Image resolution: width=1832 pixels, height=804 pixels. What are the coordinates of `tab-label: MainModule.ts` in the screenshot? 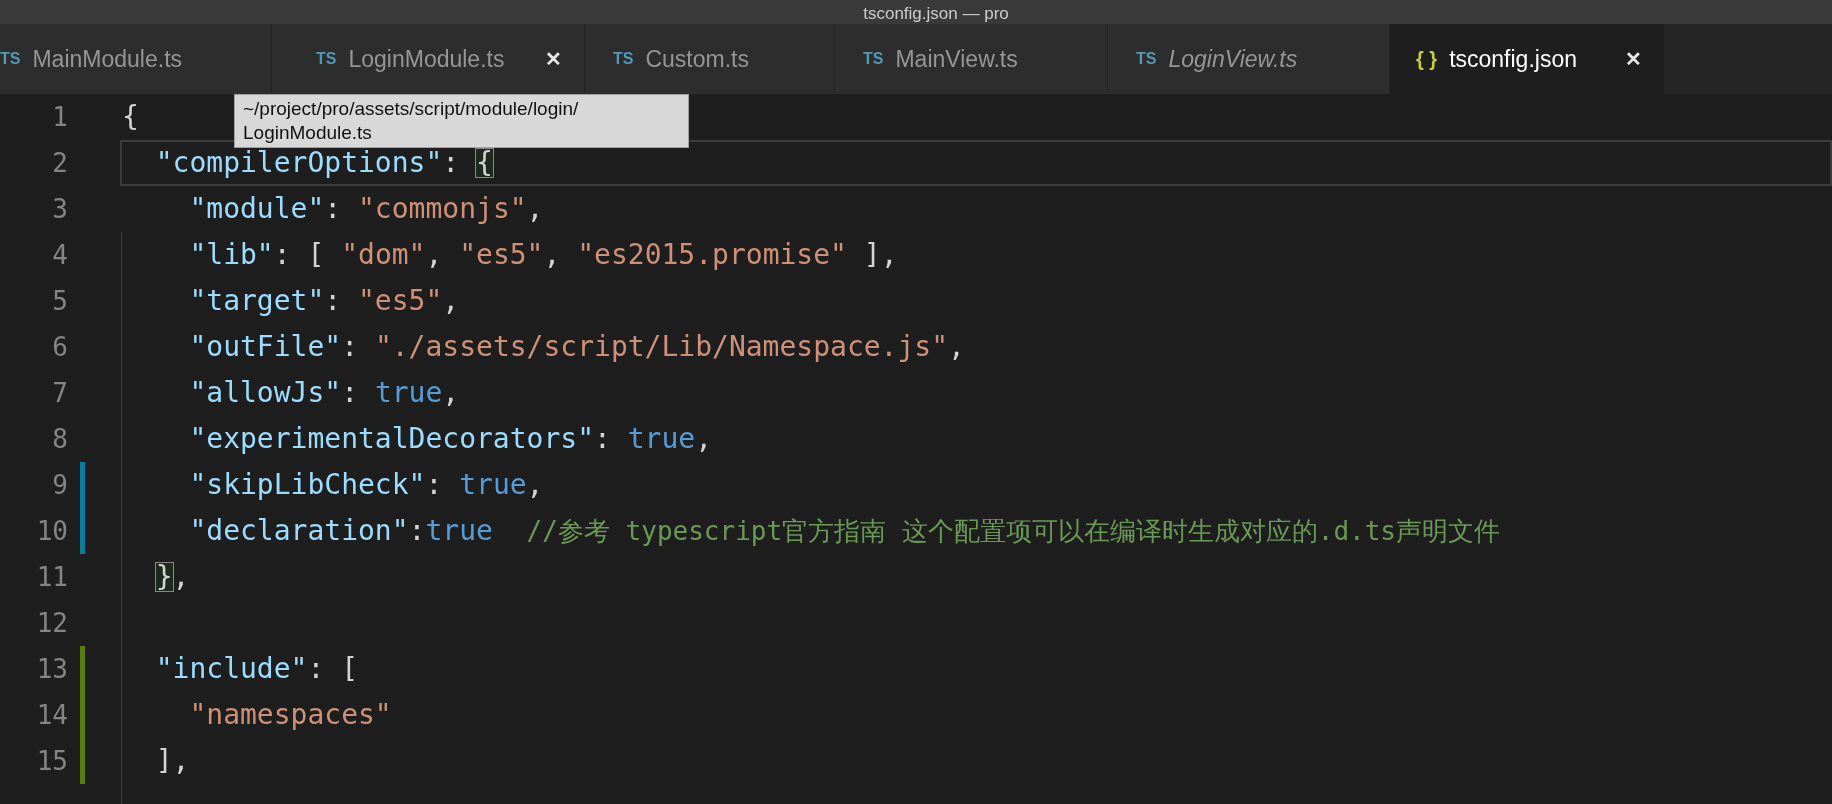 It's located at (107, 59).